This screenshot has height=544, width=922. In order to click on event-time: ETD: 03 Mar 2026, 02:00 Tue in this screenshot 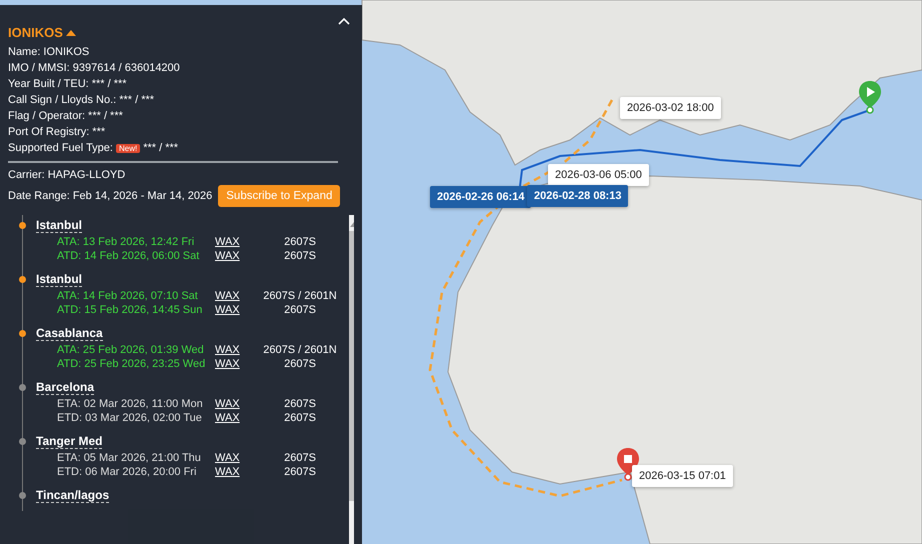, I will do `click(130, 418)`.